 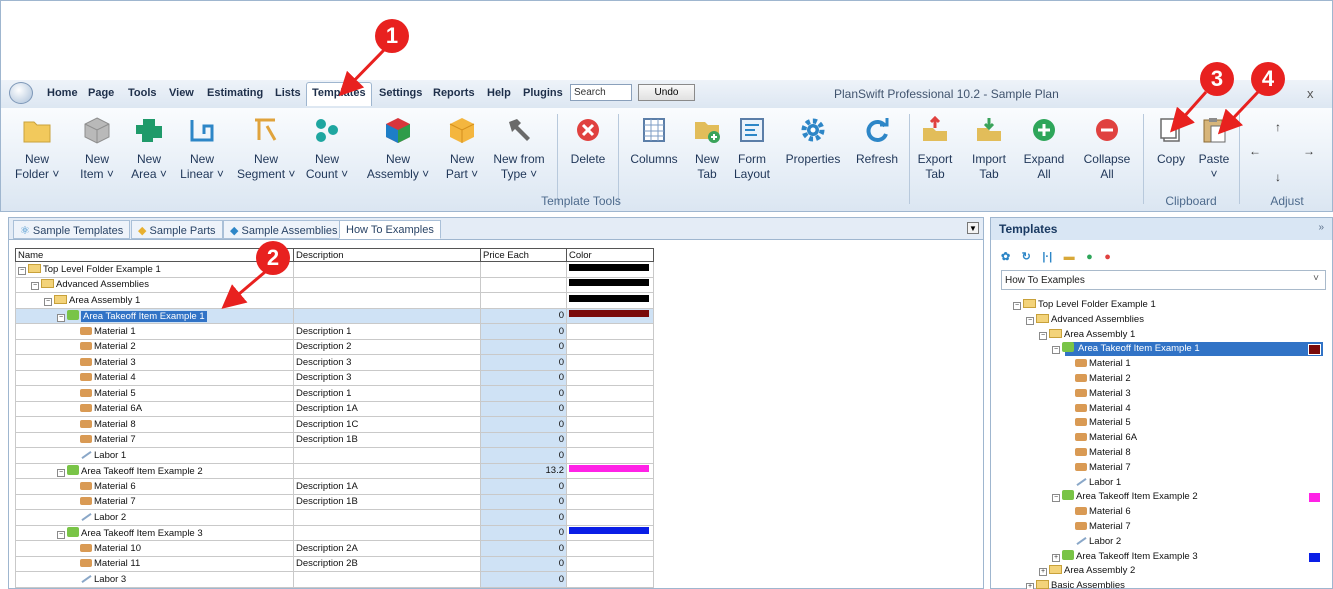 I want to click on undo-button: Undo, so click(x=666, y=92).